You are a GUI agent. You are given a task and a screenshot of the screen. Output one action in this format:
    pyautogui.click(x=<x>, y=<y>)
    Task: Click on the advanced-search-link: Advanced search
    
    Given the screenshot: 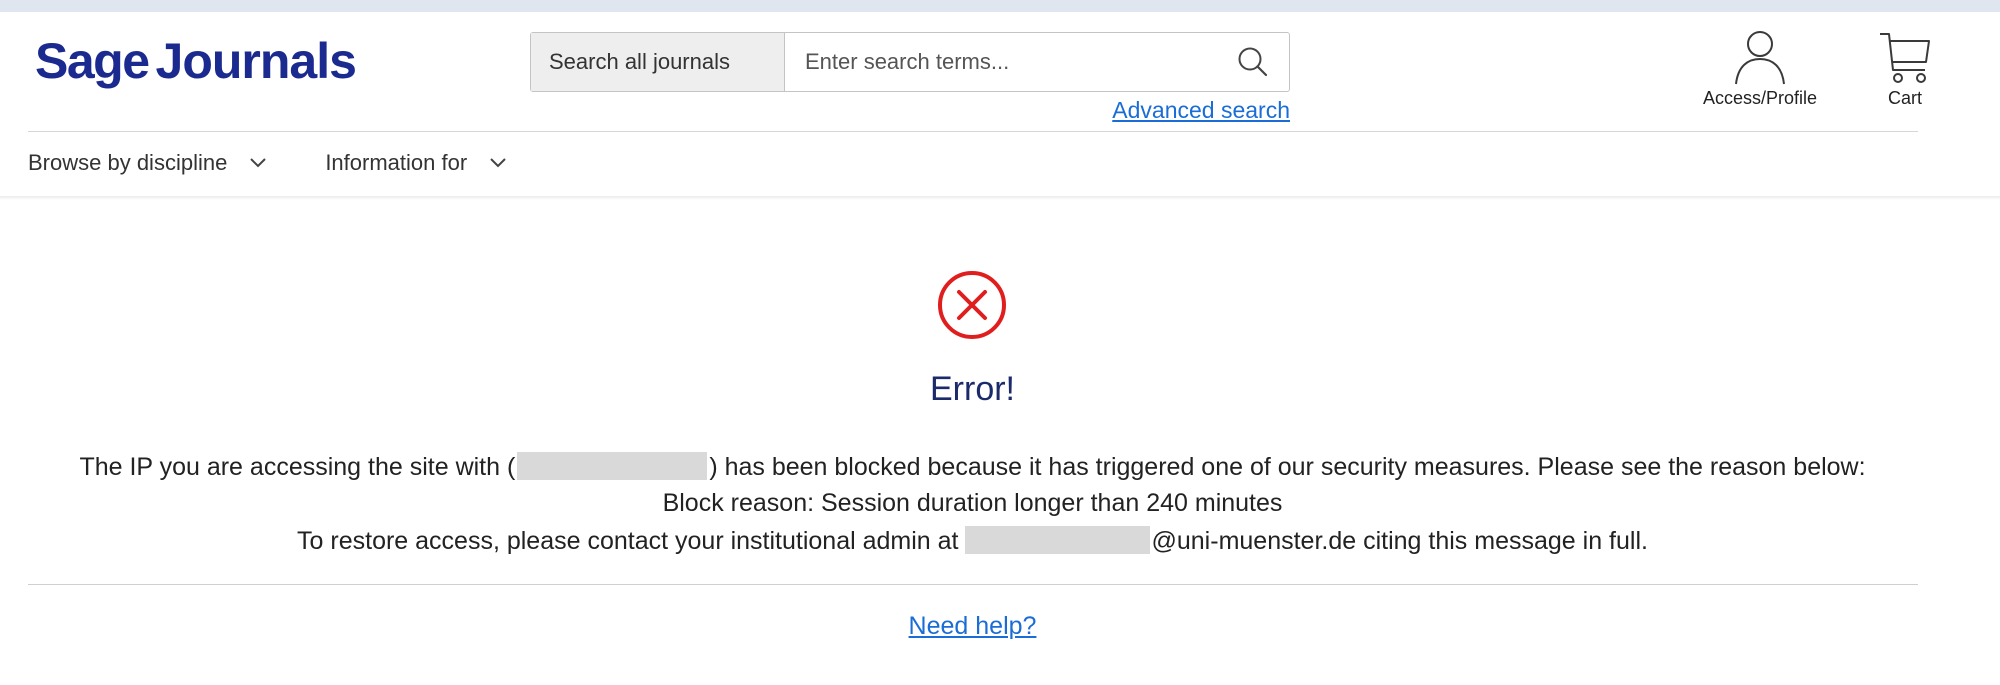 What is the action you would take?
    pyautogui.click(x=1201, y=110)
    